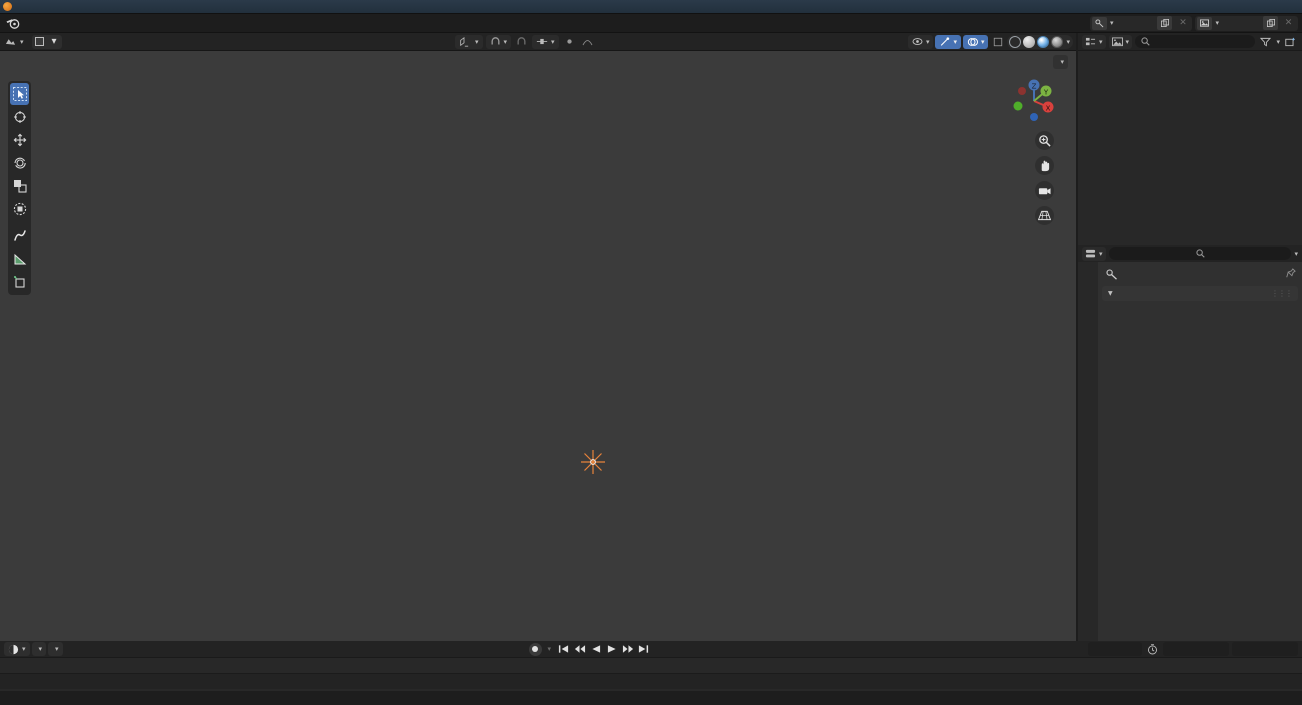  Describe the element at coordinates (19, 259) in the screenshot. I see `measure-tool` at that location.